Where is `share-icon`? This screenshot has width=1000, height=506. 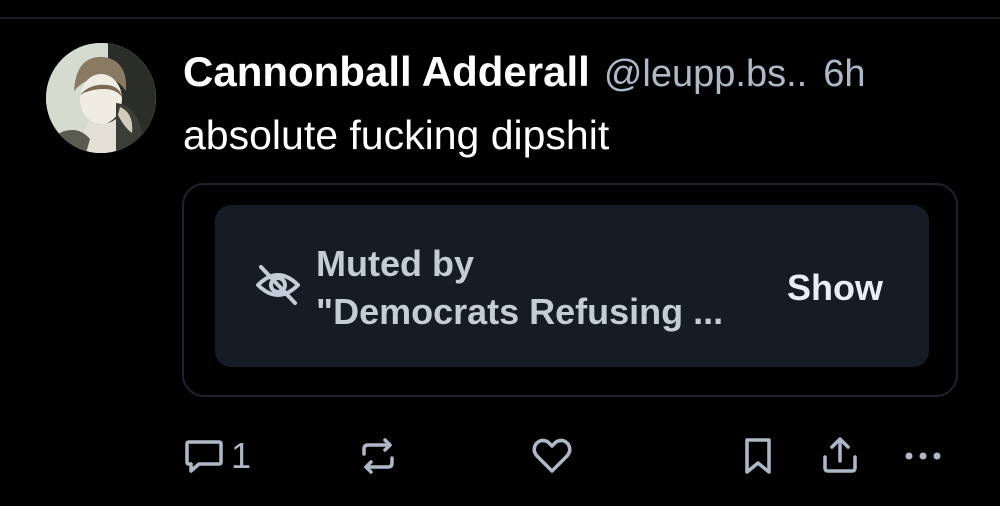
share-icon is located at coordinates (840, 455).